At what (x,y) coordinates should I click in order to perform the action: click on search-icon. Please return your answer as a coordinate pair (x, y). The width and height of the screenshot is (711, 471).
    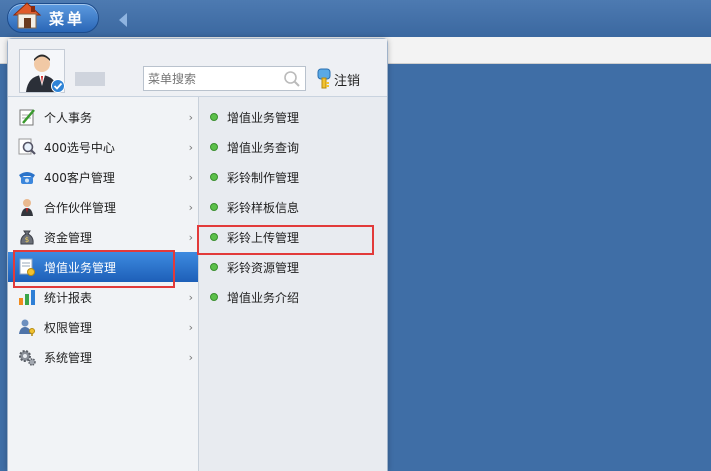
    Looking at the image, I should click on (292, 79).